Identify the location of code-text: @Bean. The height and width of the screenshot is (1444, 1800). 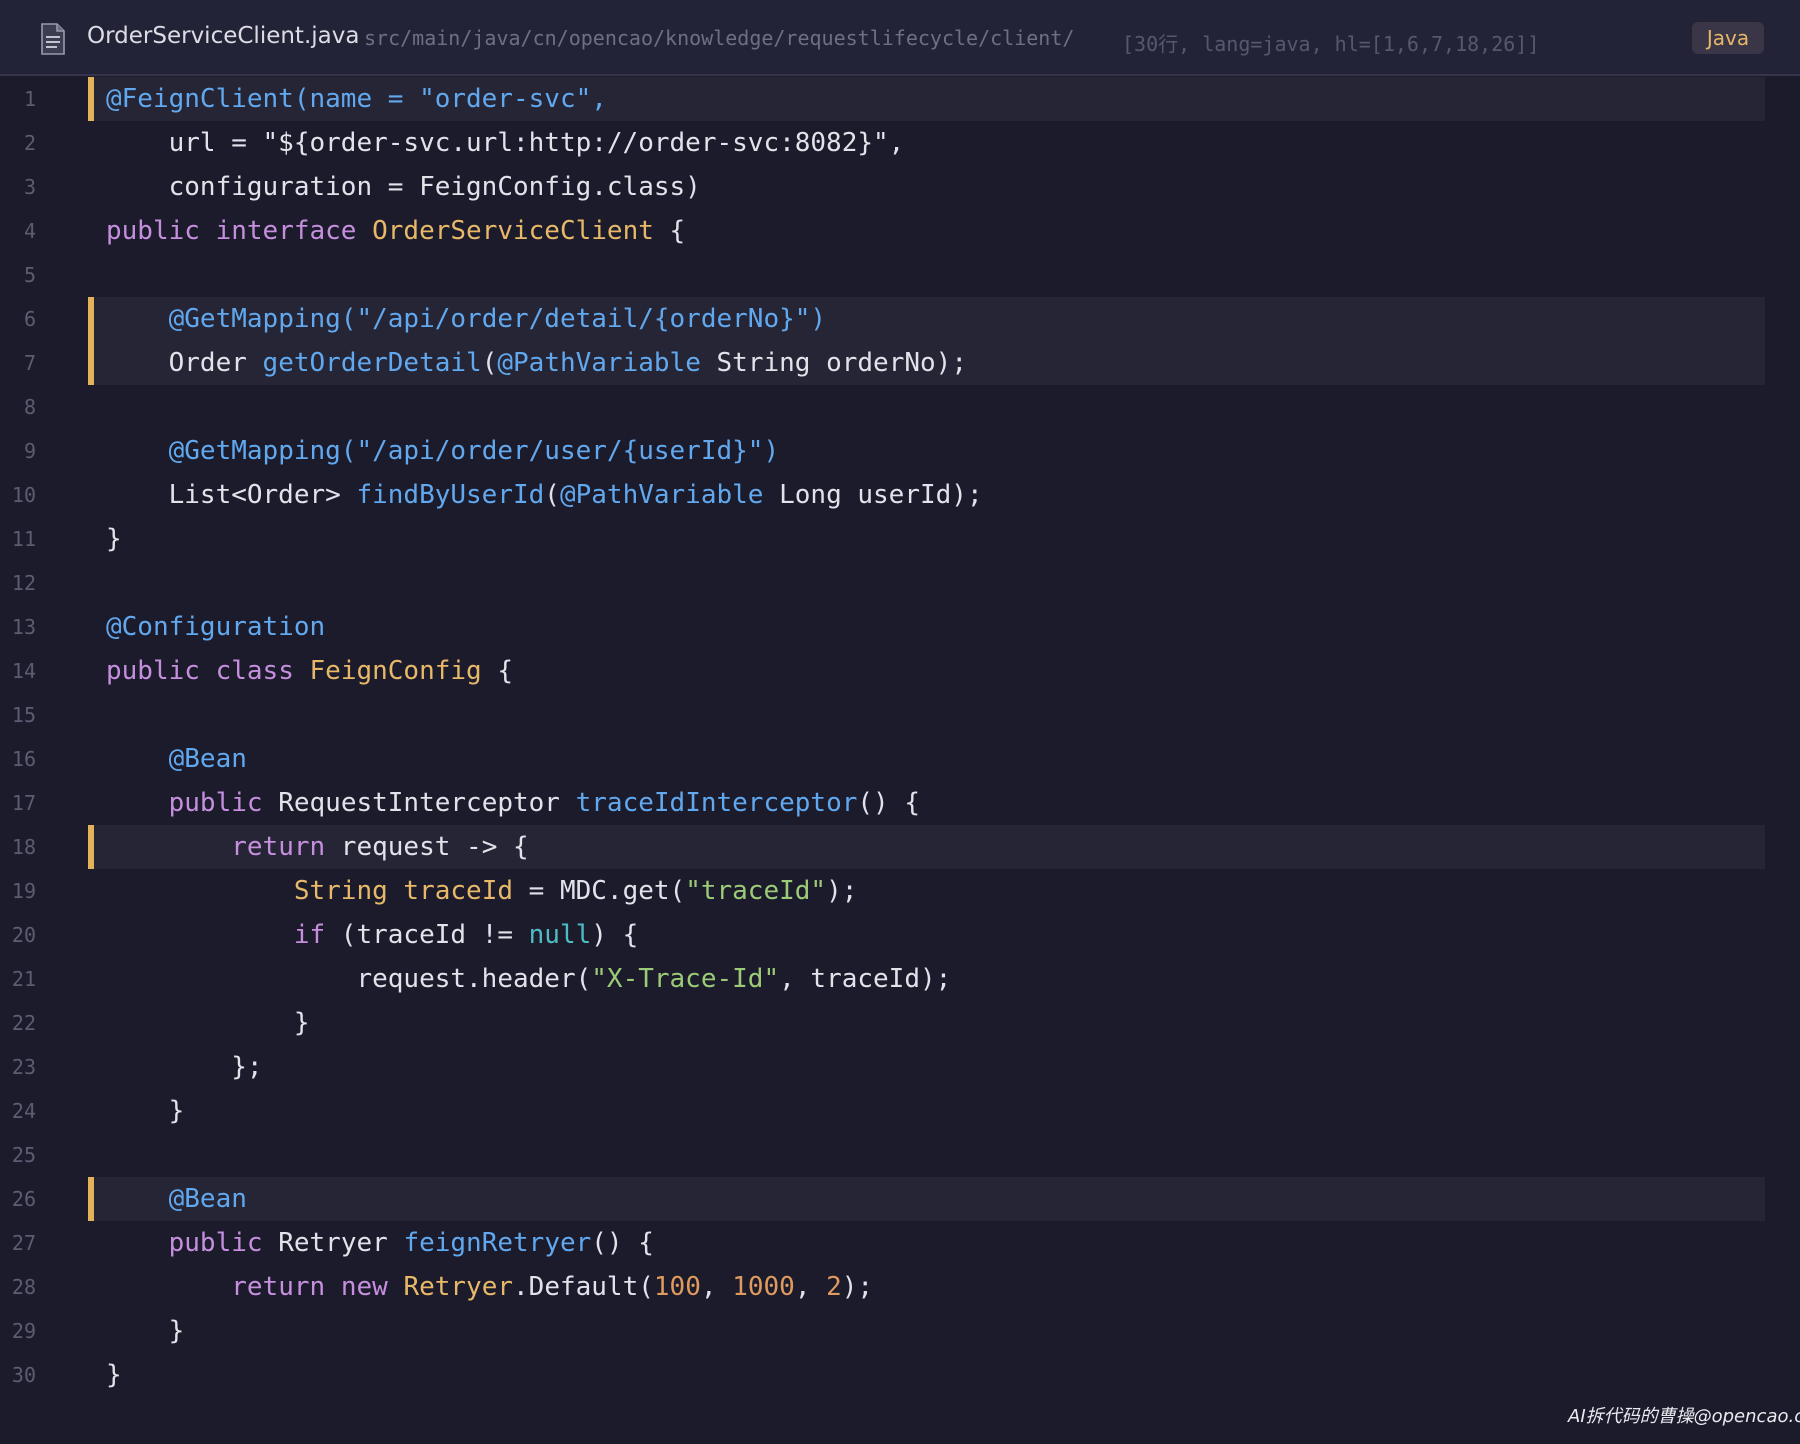
(176, 759).